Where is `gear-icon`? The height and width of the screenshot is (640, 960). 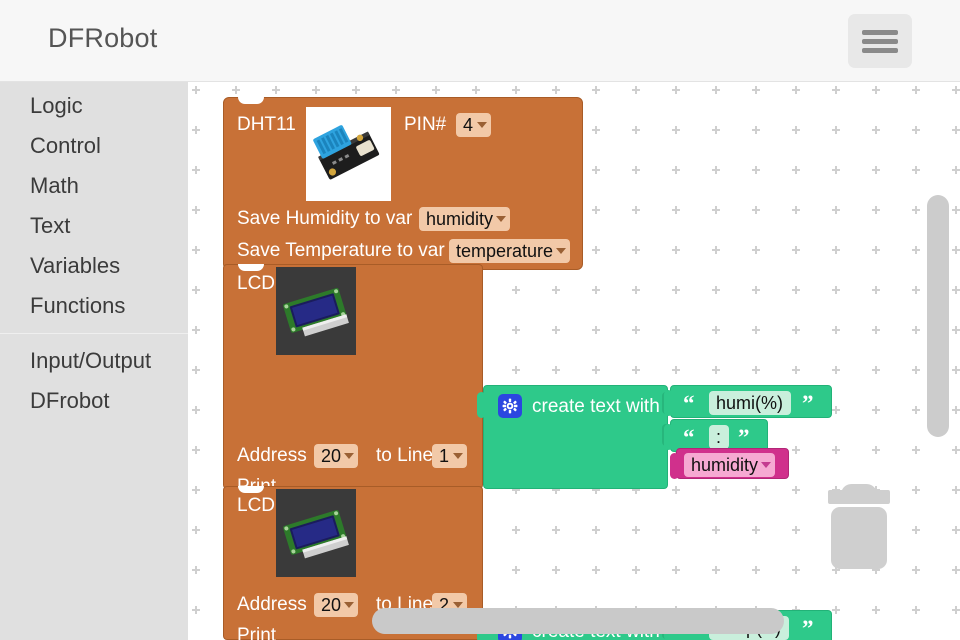 gear-icon is located at coordinates (510, 406).